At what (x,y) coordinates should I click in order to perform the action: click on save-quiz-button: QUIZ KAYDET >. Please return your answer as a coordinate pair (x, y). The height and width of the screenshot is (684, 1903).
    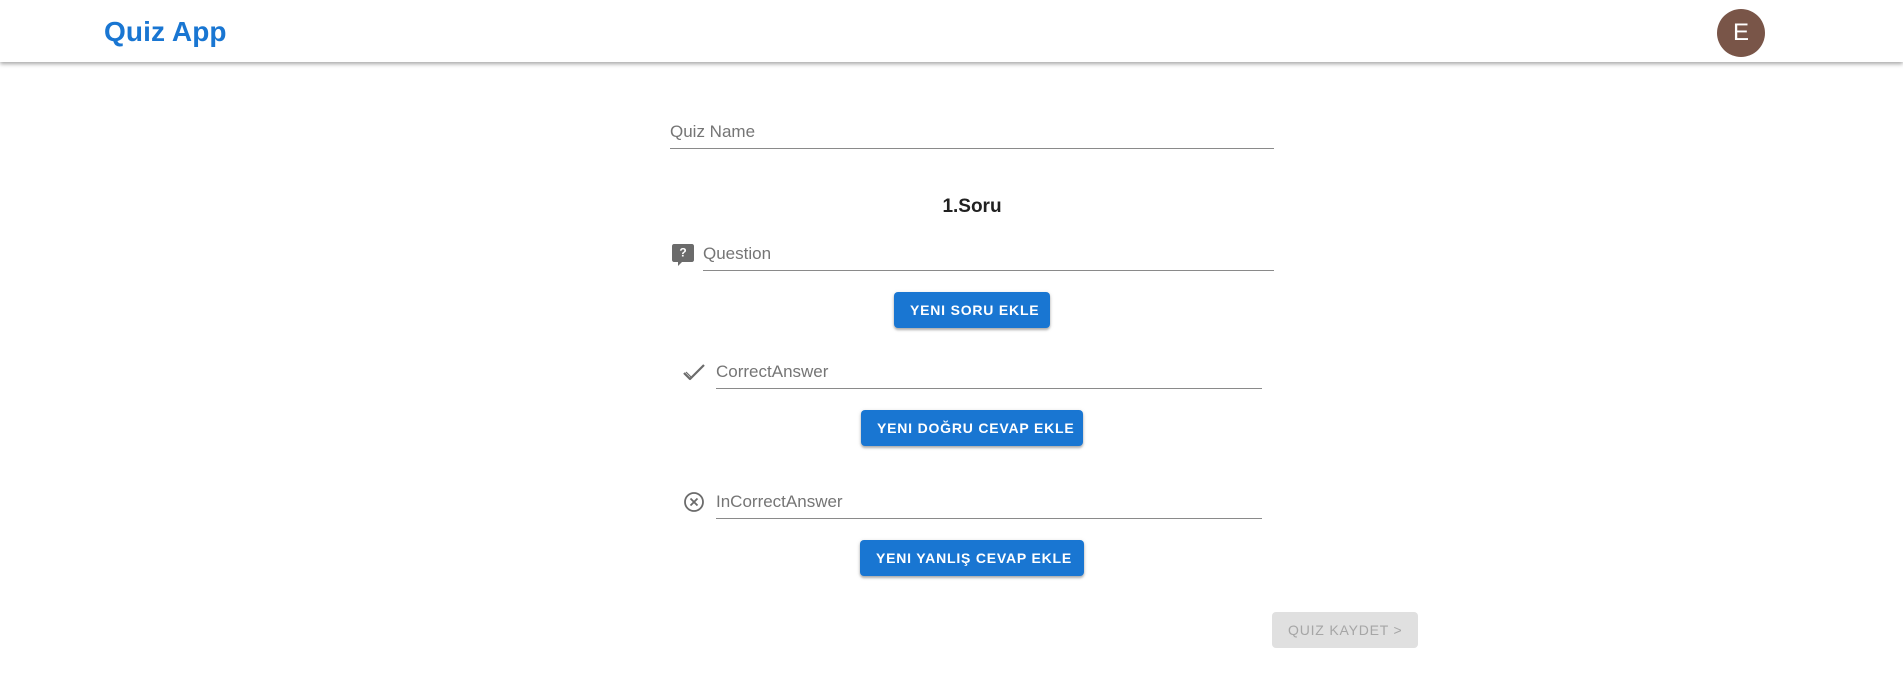
    Looking at the image, I should click on (1345, 630).